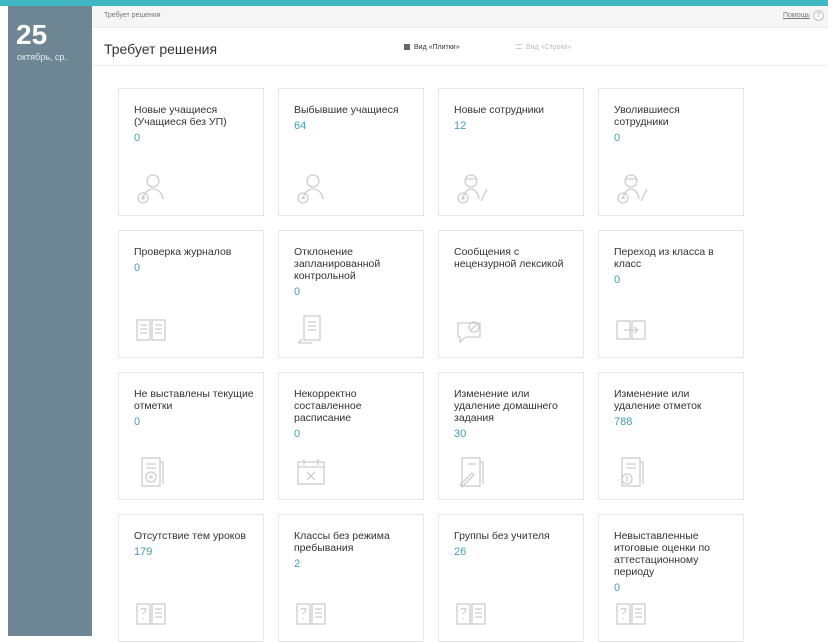 The height and width of the screenshot is (642, 828). Describe the element at coordinates (297, 564) in the screenshot. I see `tile-count: 2` at that location.